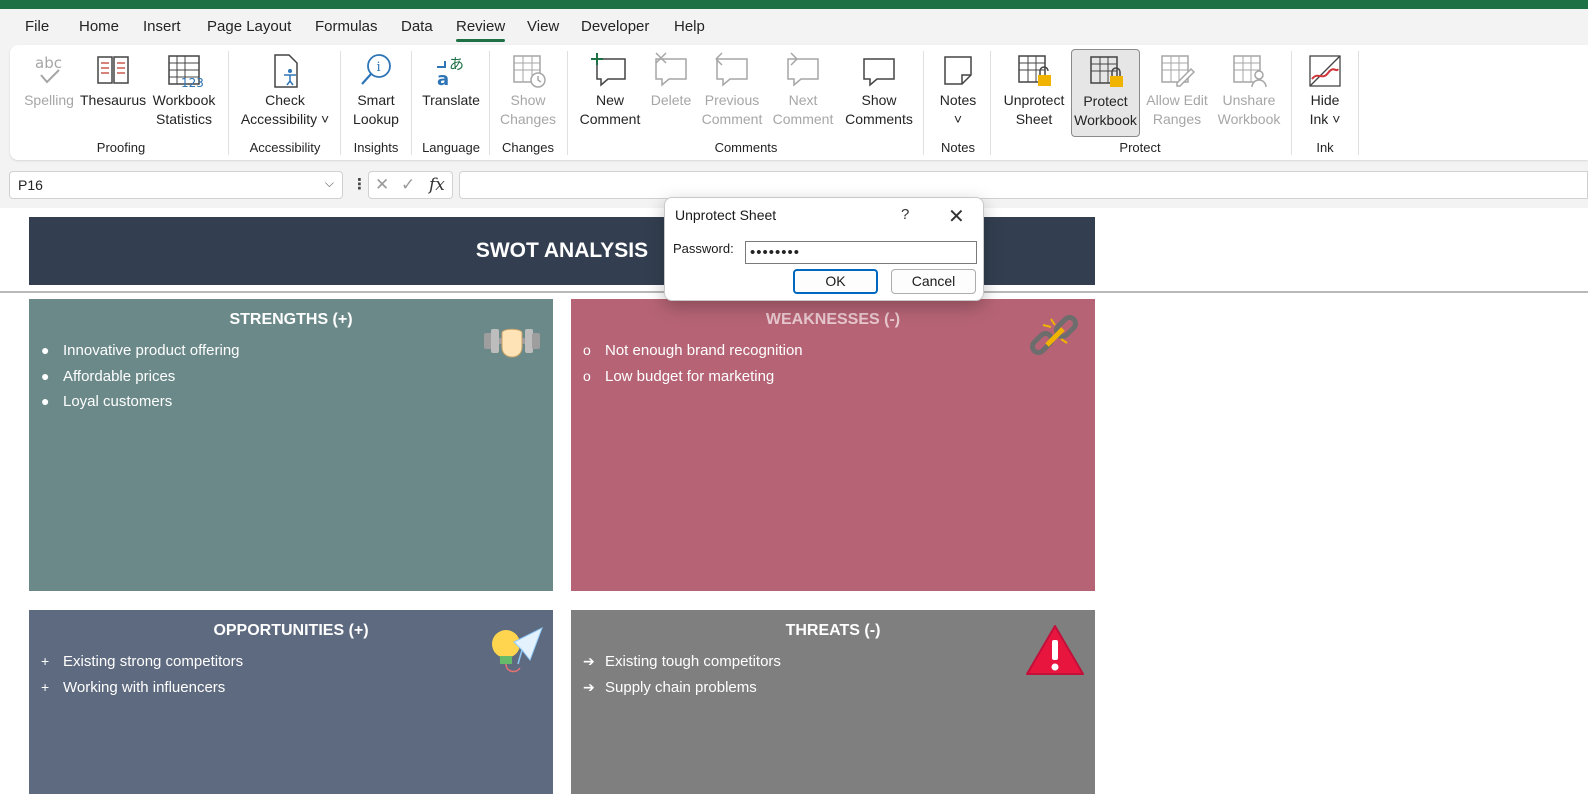 This screenshot has width=1588, height=794. I want to click on protect-workbook-icon, so click(1106, 71).